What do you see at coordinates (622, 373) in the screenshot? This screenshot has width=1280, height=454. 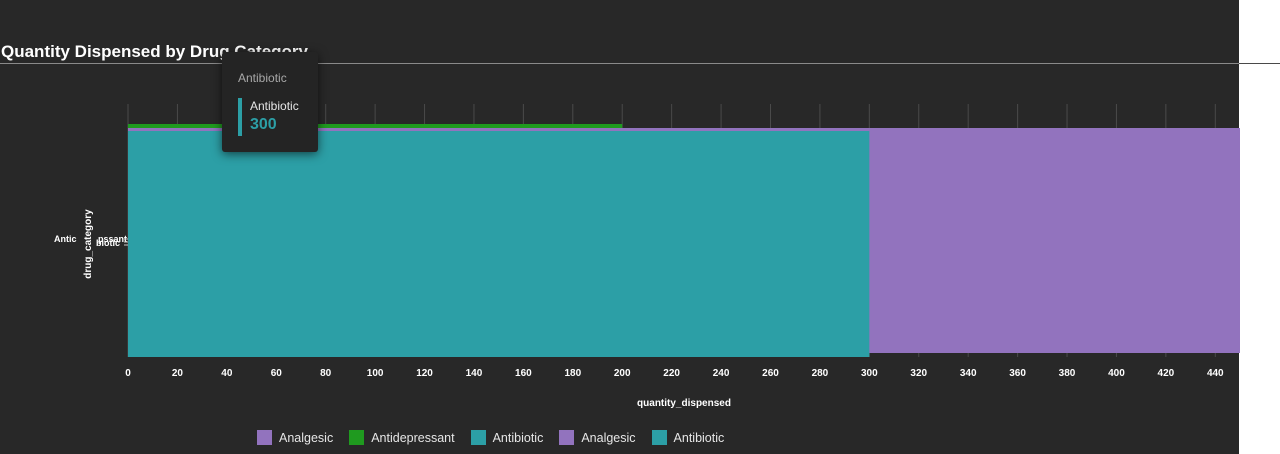 I see `x-tick-label: 200` at bounding box center [622, 373].